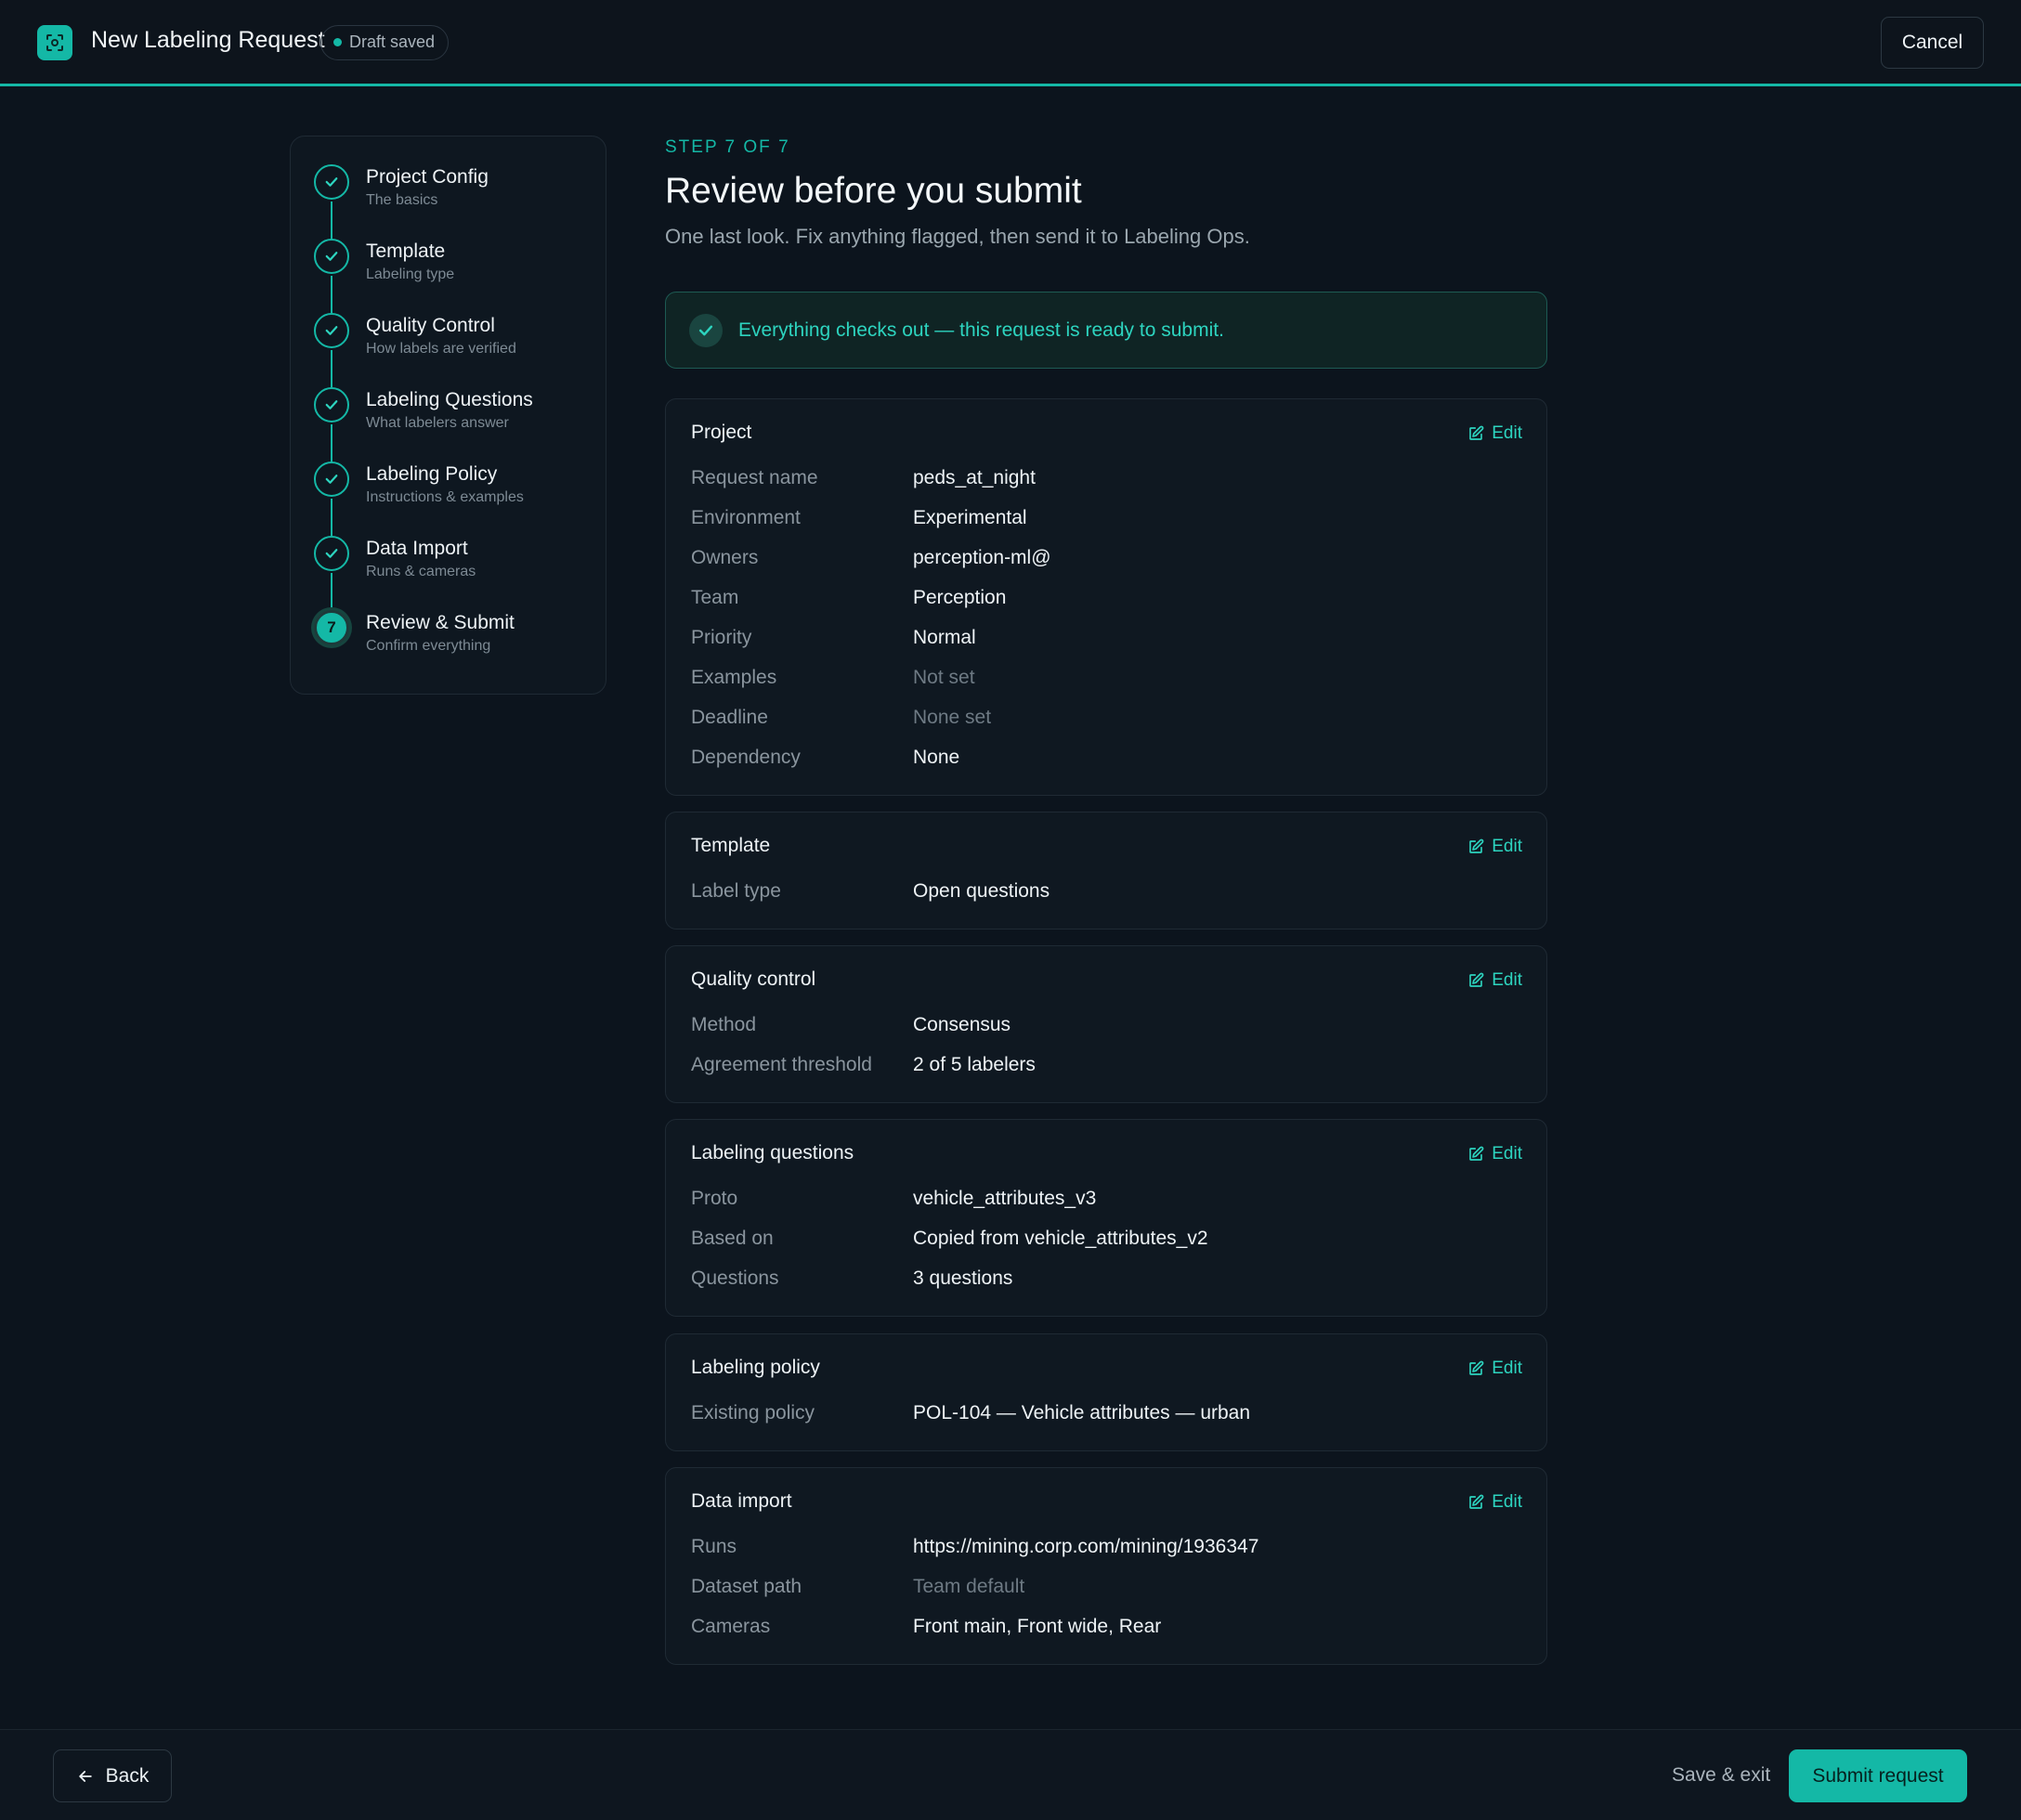 The image size is (2021, 1820). What do you see at coordinates (982, 557) in the screenshot?
I see `detail-value: perception-ml@` at bounding box center [982, 557].